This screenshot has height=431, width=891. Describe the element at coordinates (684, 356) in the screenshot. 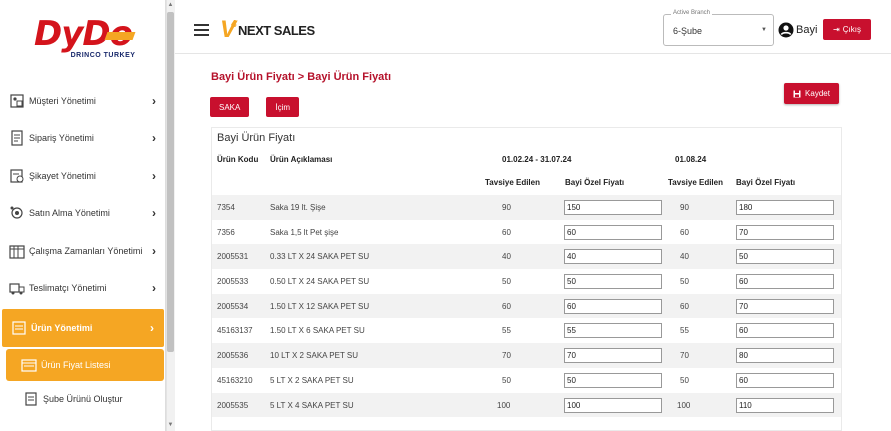

I see `cell-recommended-2: 70` at that location.